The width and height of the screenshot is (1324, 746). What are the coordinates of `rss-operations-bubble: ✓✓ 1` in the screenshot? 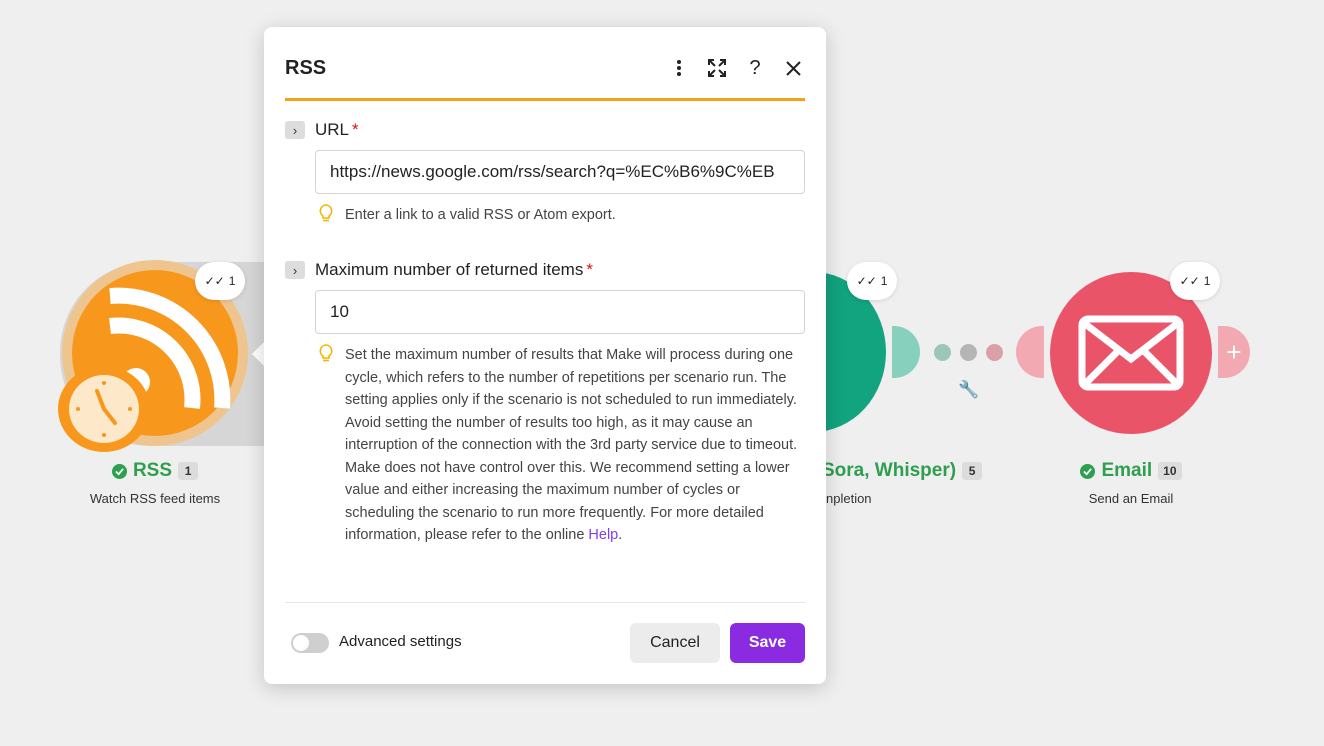 It's located at (220, 281).